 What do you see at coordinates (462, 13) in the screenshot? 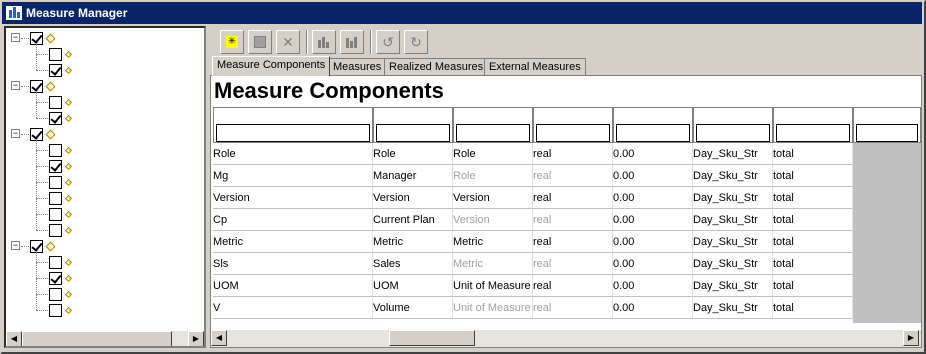
I see `title-bar: Measure Manager` at bounding box center [462, 13].